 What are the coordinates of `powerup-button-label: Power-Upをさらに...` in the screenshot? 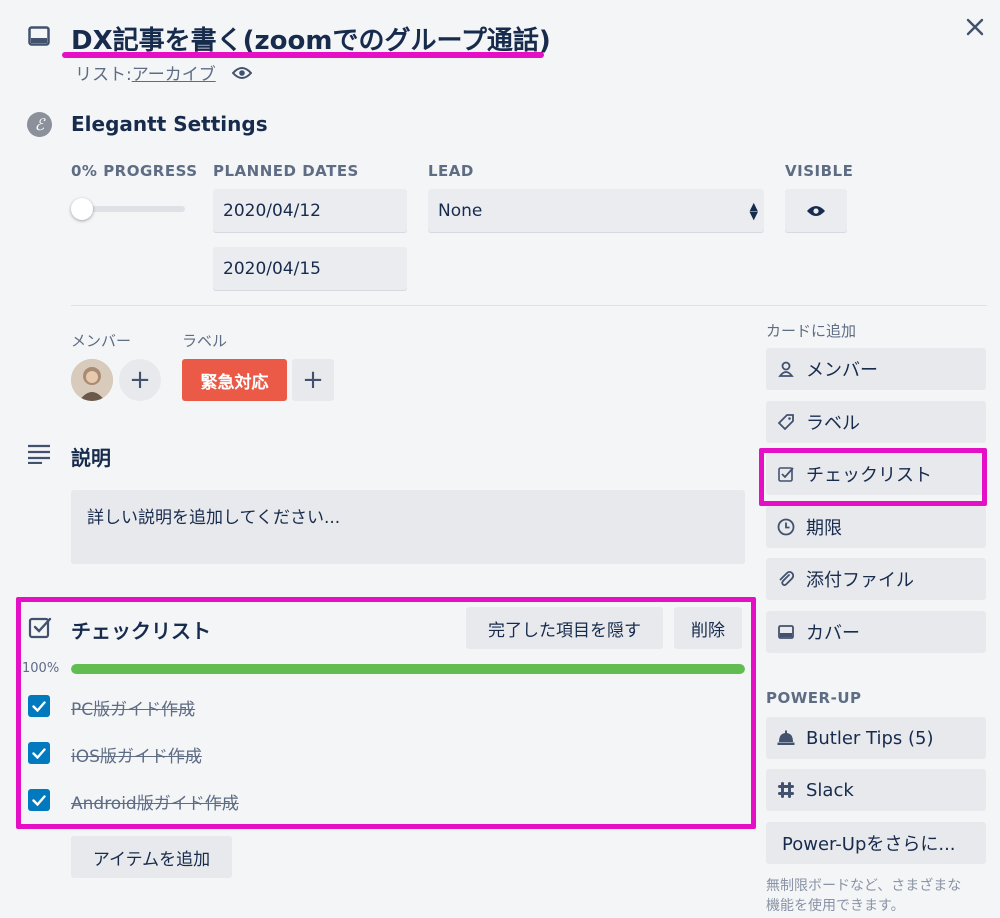 It's located at (869, 844).